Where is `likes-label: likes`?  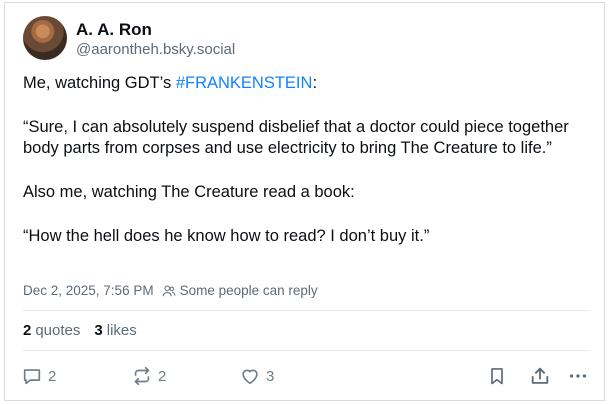 likes-label: likes is located at coordinates (121, 330).